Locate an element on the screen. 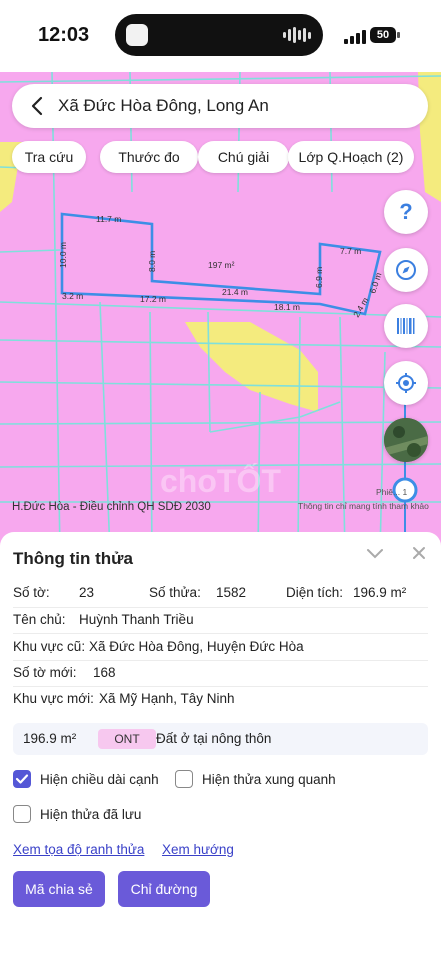 Image resolution: width=441 pixels, height=960 pixels. close-icon is located at coordinates (419, 553).